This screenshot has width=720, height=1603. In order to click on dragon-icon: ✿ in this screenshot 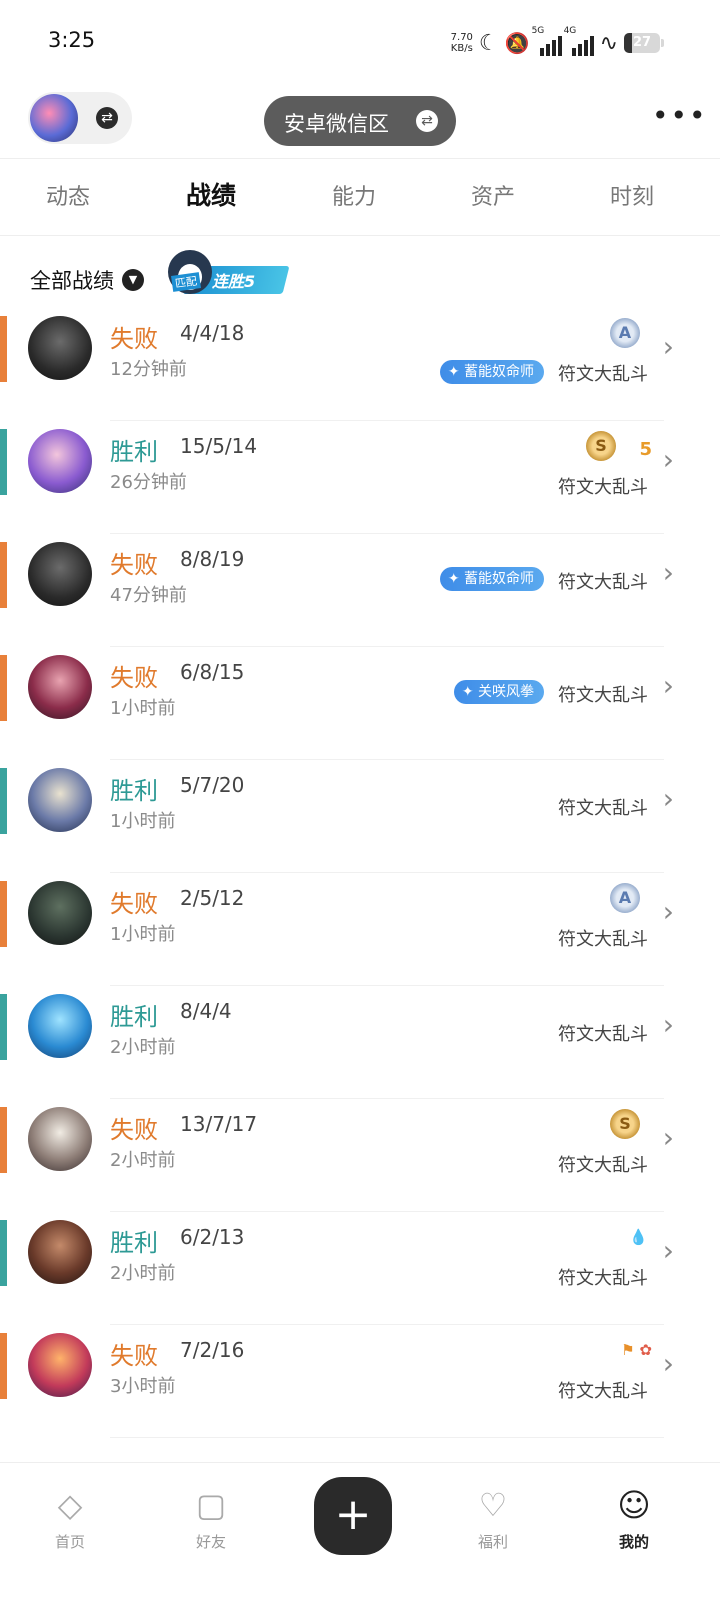, I will do `click(643, 1350)`.